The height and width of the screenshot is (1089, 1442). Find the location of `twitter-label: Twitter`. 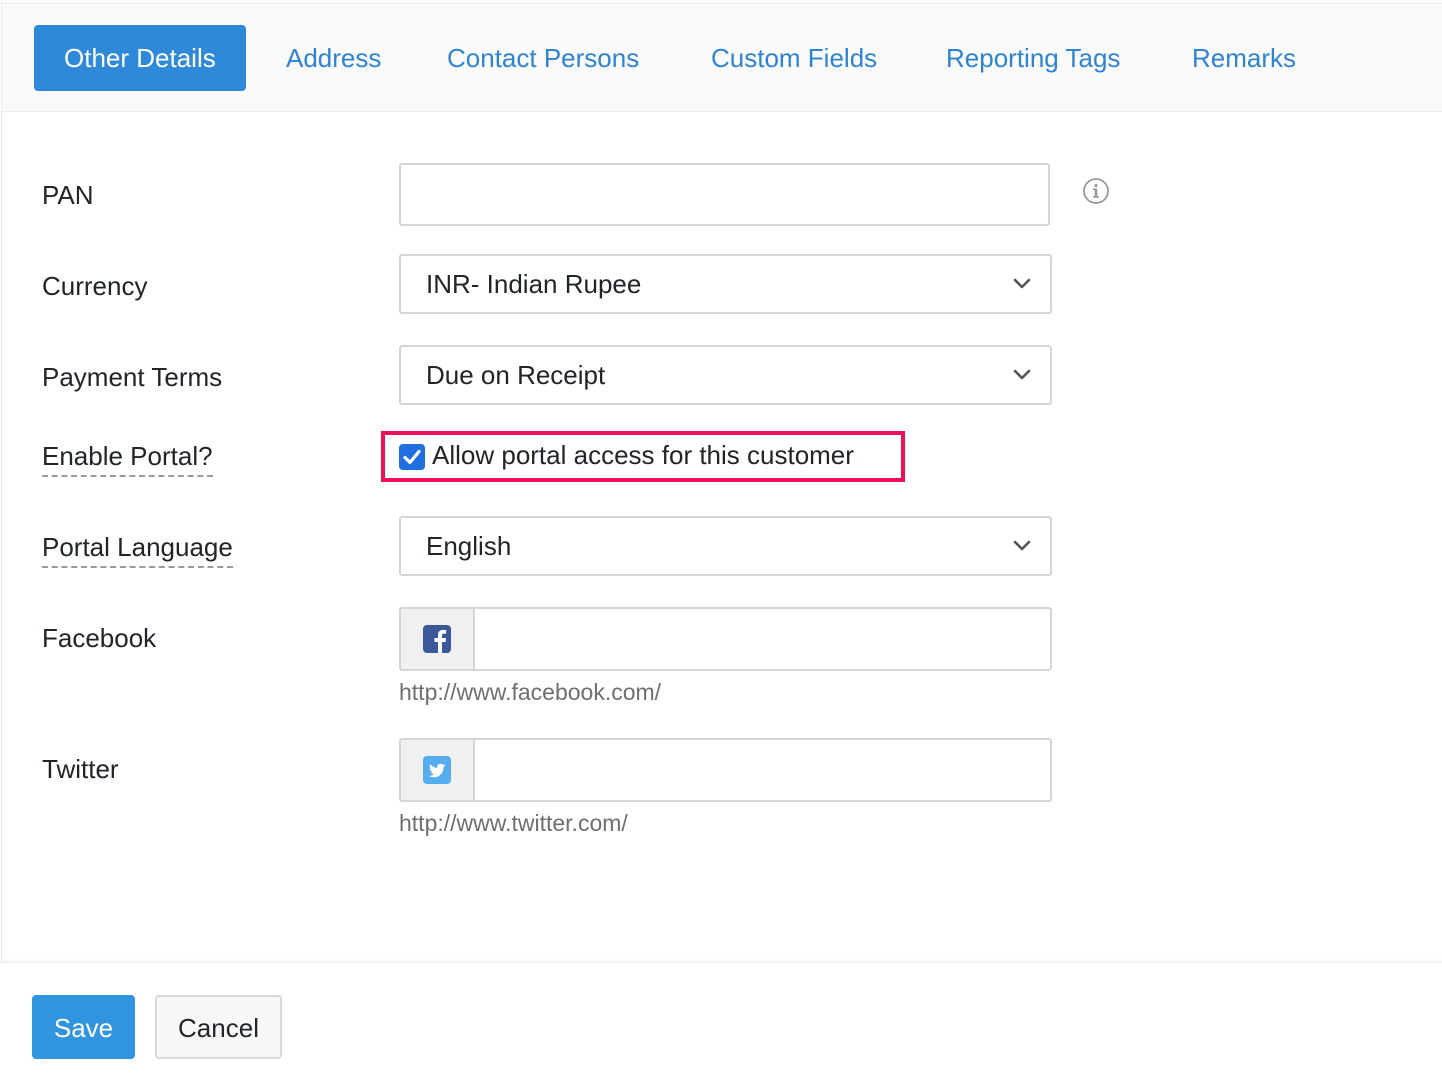

twitter-label: Twitter is located at coordinates (80, 769).